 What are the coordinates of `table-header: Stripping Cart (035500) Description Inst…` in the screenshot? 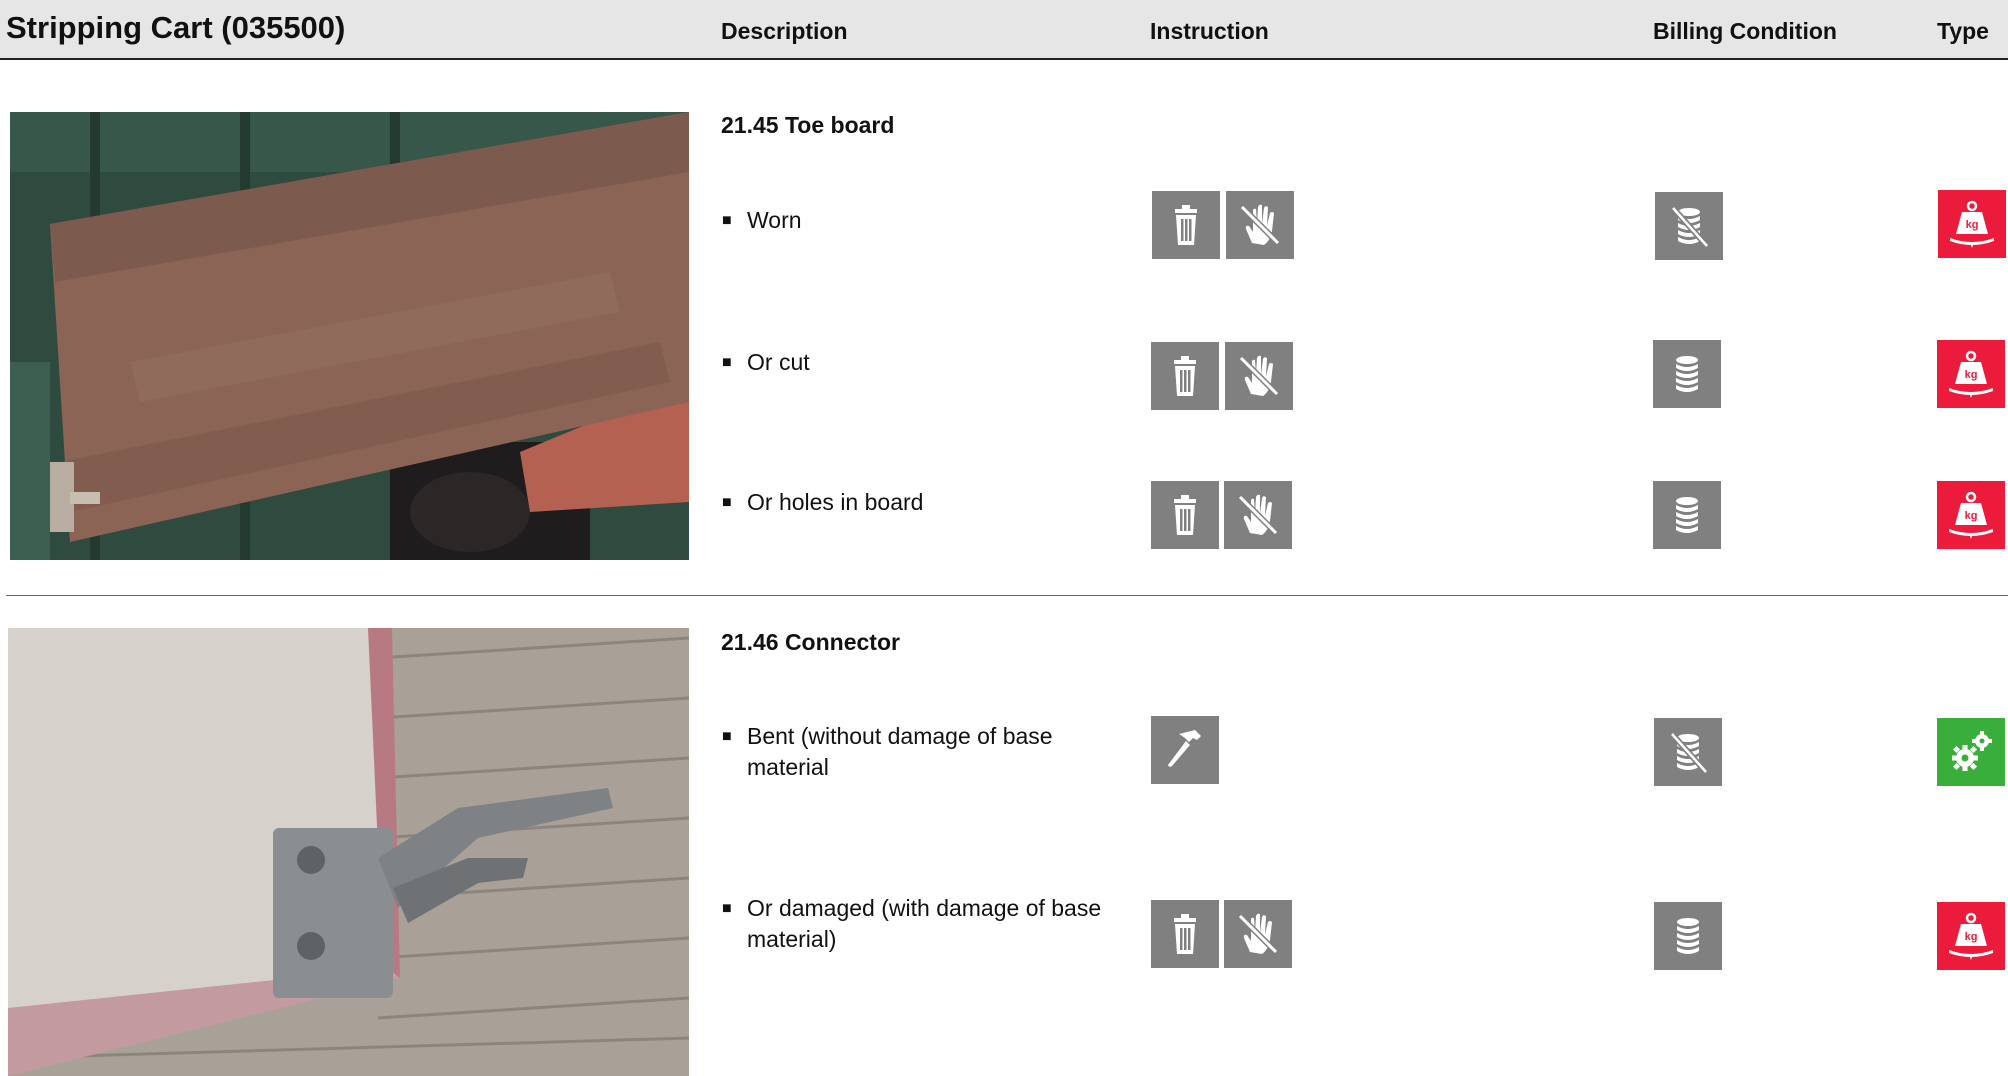 It's located at (1004, 30).